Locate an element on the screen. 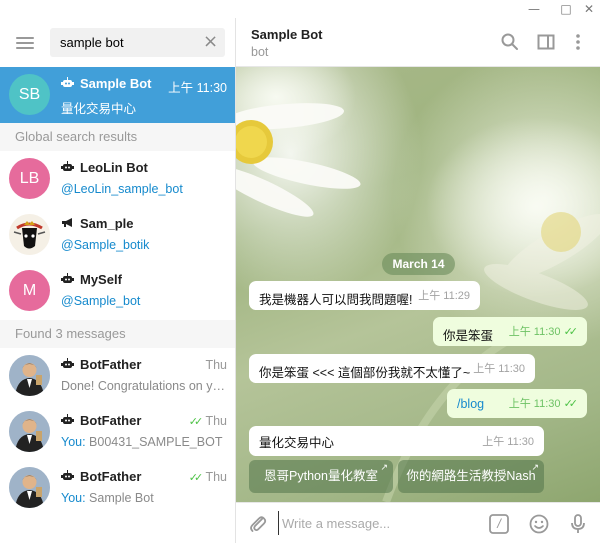  search-icon is located at coordinates (510, 42).